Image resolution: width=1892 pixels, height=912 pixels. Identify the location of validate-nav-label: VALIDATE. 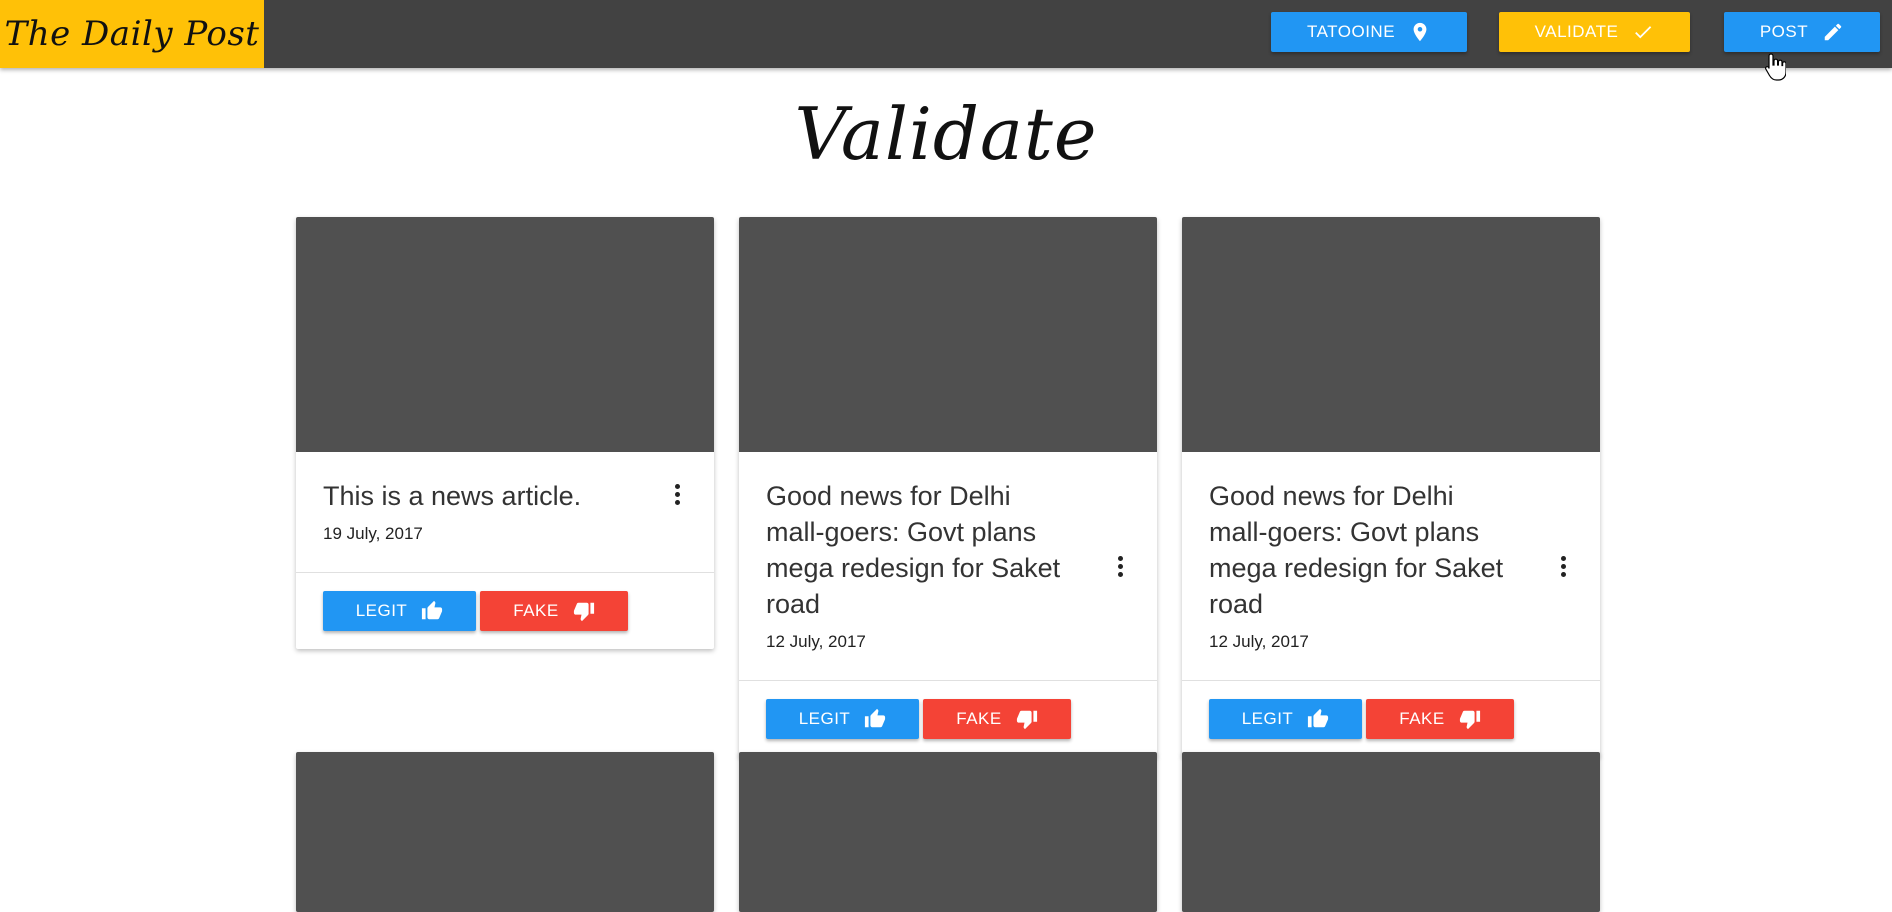
(1576, 31).